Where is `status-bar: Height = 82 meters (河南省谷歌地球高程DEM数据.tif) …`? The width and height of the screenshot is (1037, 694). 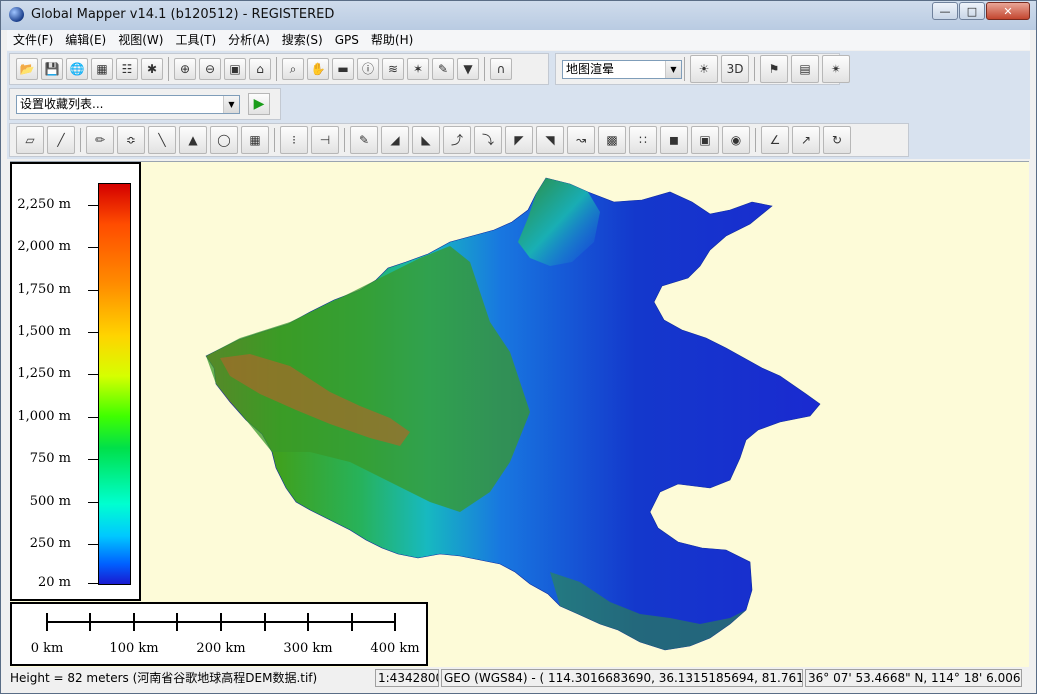
status-bar: Height = 82 meters (河南省谷歌地球高程DEM数据.tif) … is located at coordinates (518, 678).